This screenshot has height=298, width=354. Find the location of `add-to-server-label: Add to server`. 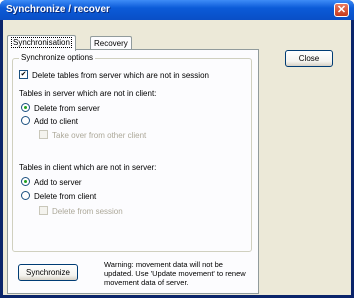

add-to-server-label: Add to server is located at coordinates (58, 182).